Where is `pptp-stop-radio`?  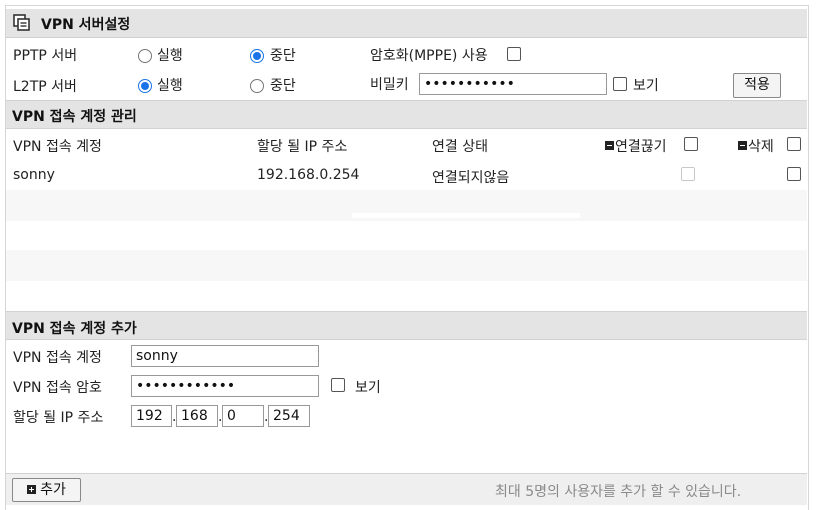
pptp-stop-radio is located at coordinates (257, 56).